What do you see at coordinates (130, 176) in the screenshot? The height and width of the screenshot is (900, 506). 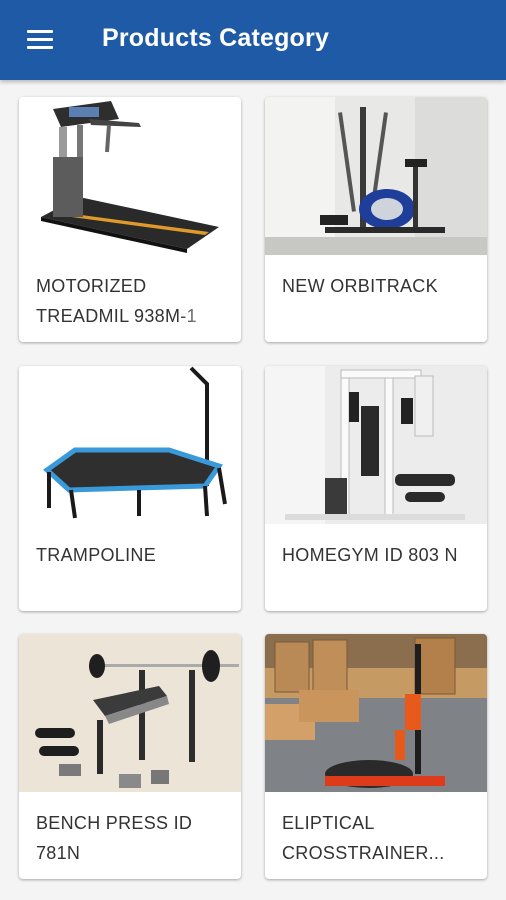 I see `treadmill-image` at bounding box center [130, 176].